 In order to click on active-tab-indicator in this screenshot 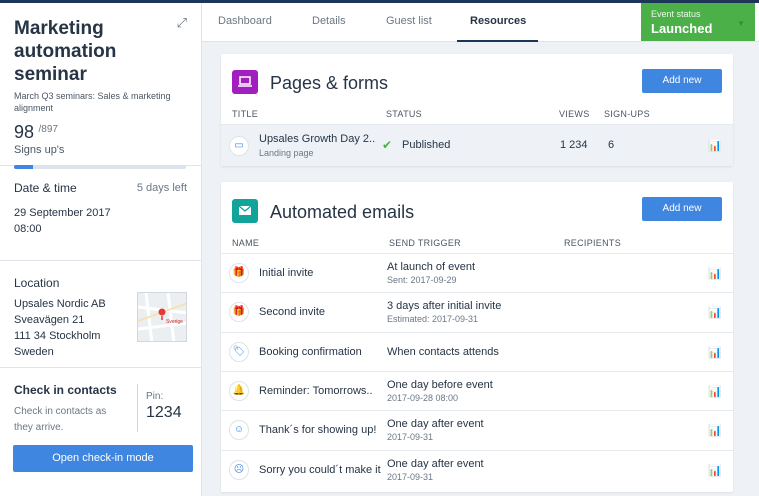, I will do `click(497, 41)`.